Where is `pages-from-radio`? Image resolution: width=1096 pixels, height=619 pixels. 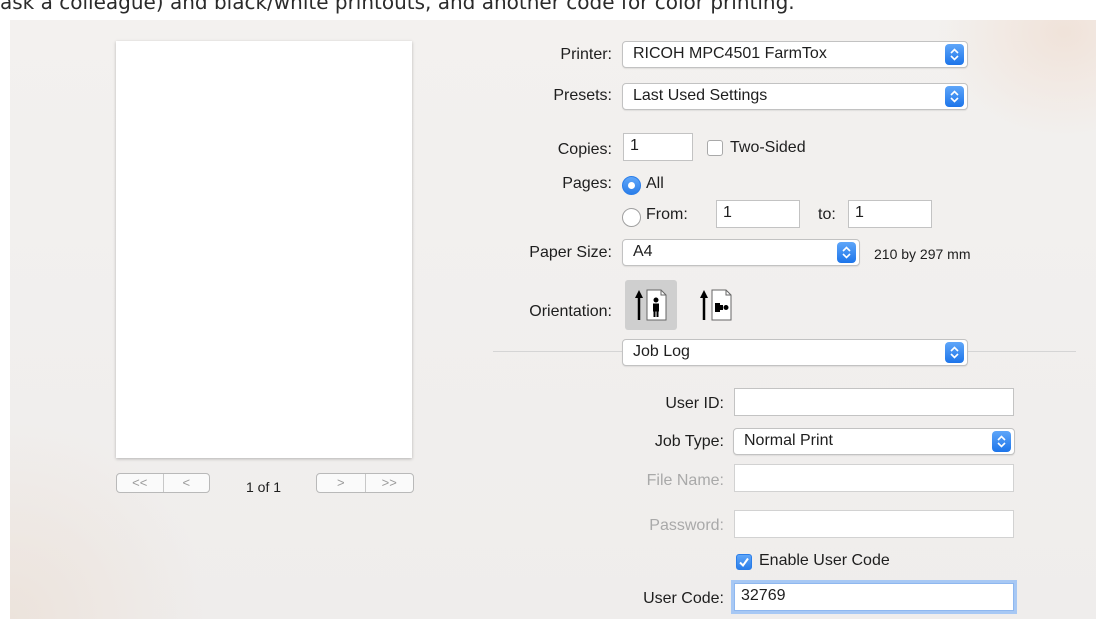 pages-from-radio is located at coordinates (631, 217).